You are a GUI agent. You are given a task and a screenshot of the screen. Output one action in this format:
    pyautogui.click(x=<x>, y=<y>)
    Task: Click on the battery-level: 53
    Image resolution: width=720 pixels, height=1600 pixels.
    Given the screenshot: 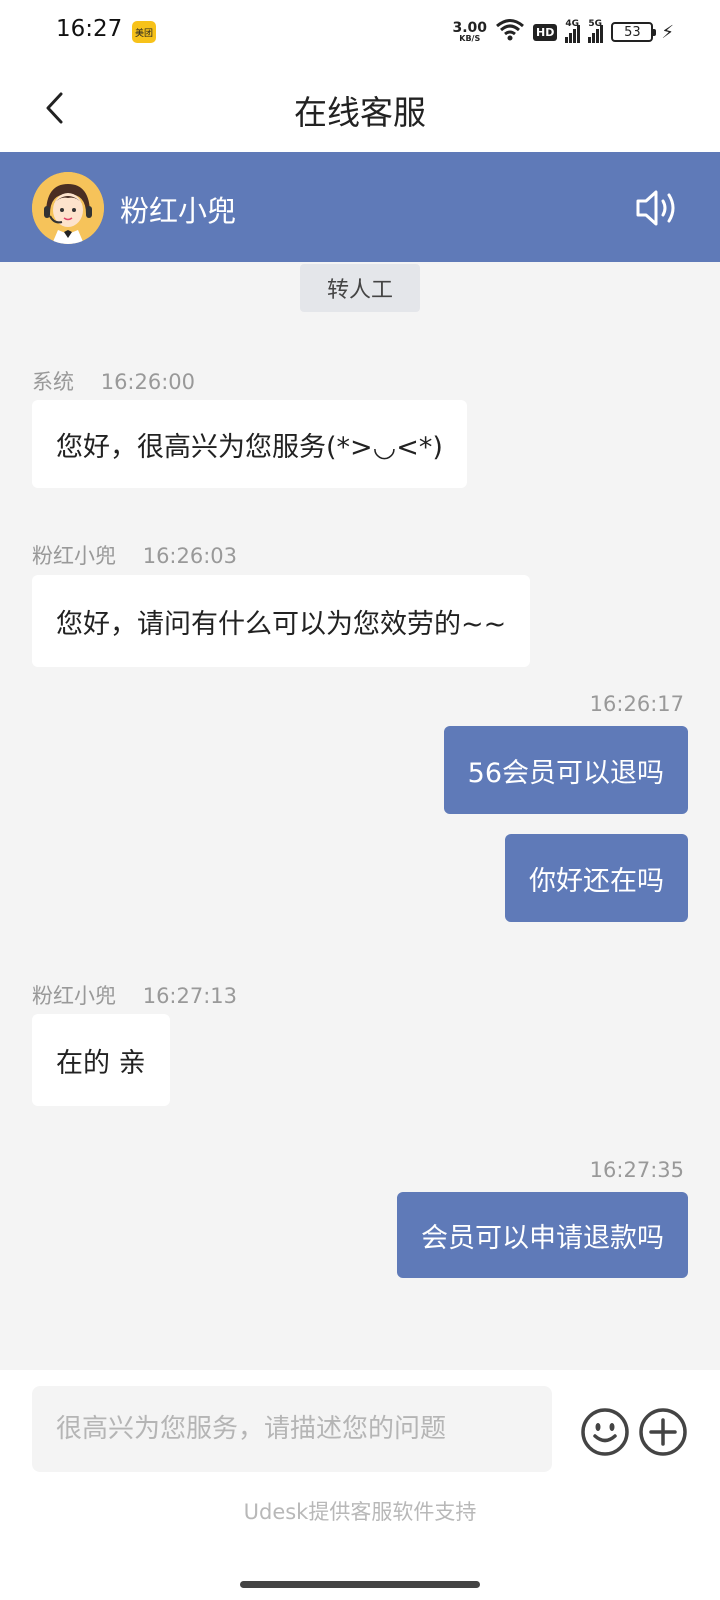 What is the action you would take?
    pyautogui.click(x=632, y=32)
    